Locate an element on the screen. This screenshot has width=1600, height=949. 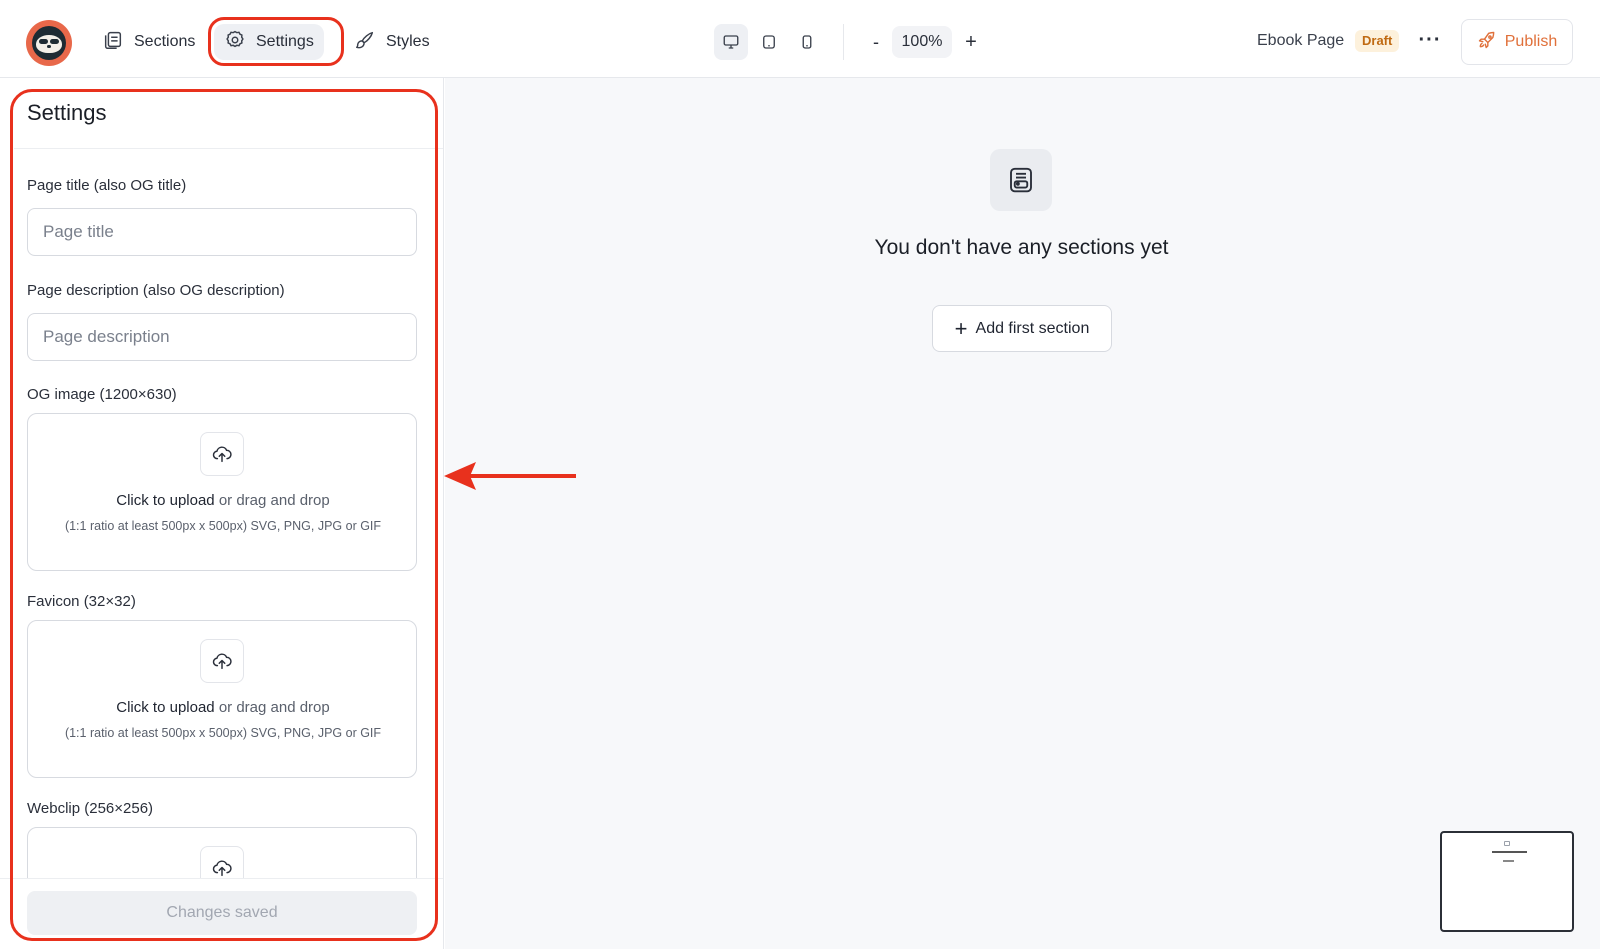
page-description-label: Page description (also OG description) is located at coordinates (156, 290).